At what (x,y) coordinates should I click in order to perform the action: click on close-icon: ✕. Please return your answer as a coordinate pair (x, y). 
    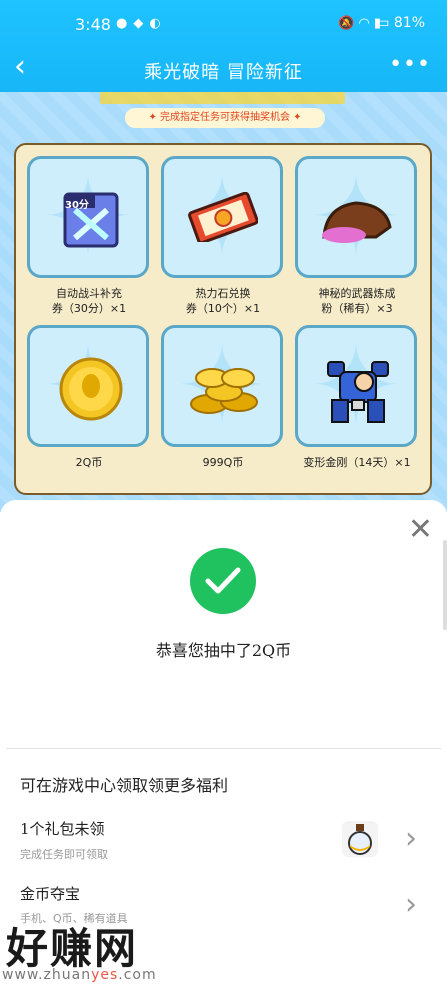
    Looking at the image, I should click on (420, 530).